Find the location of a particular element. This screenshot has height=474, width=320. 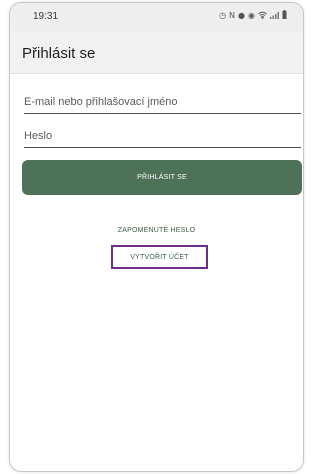

forgot-password-link: ZAPOMENUTÉ HESLO is located at coordinates (156, 230).